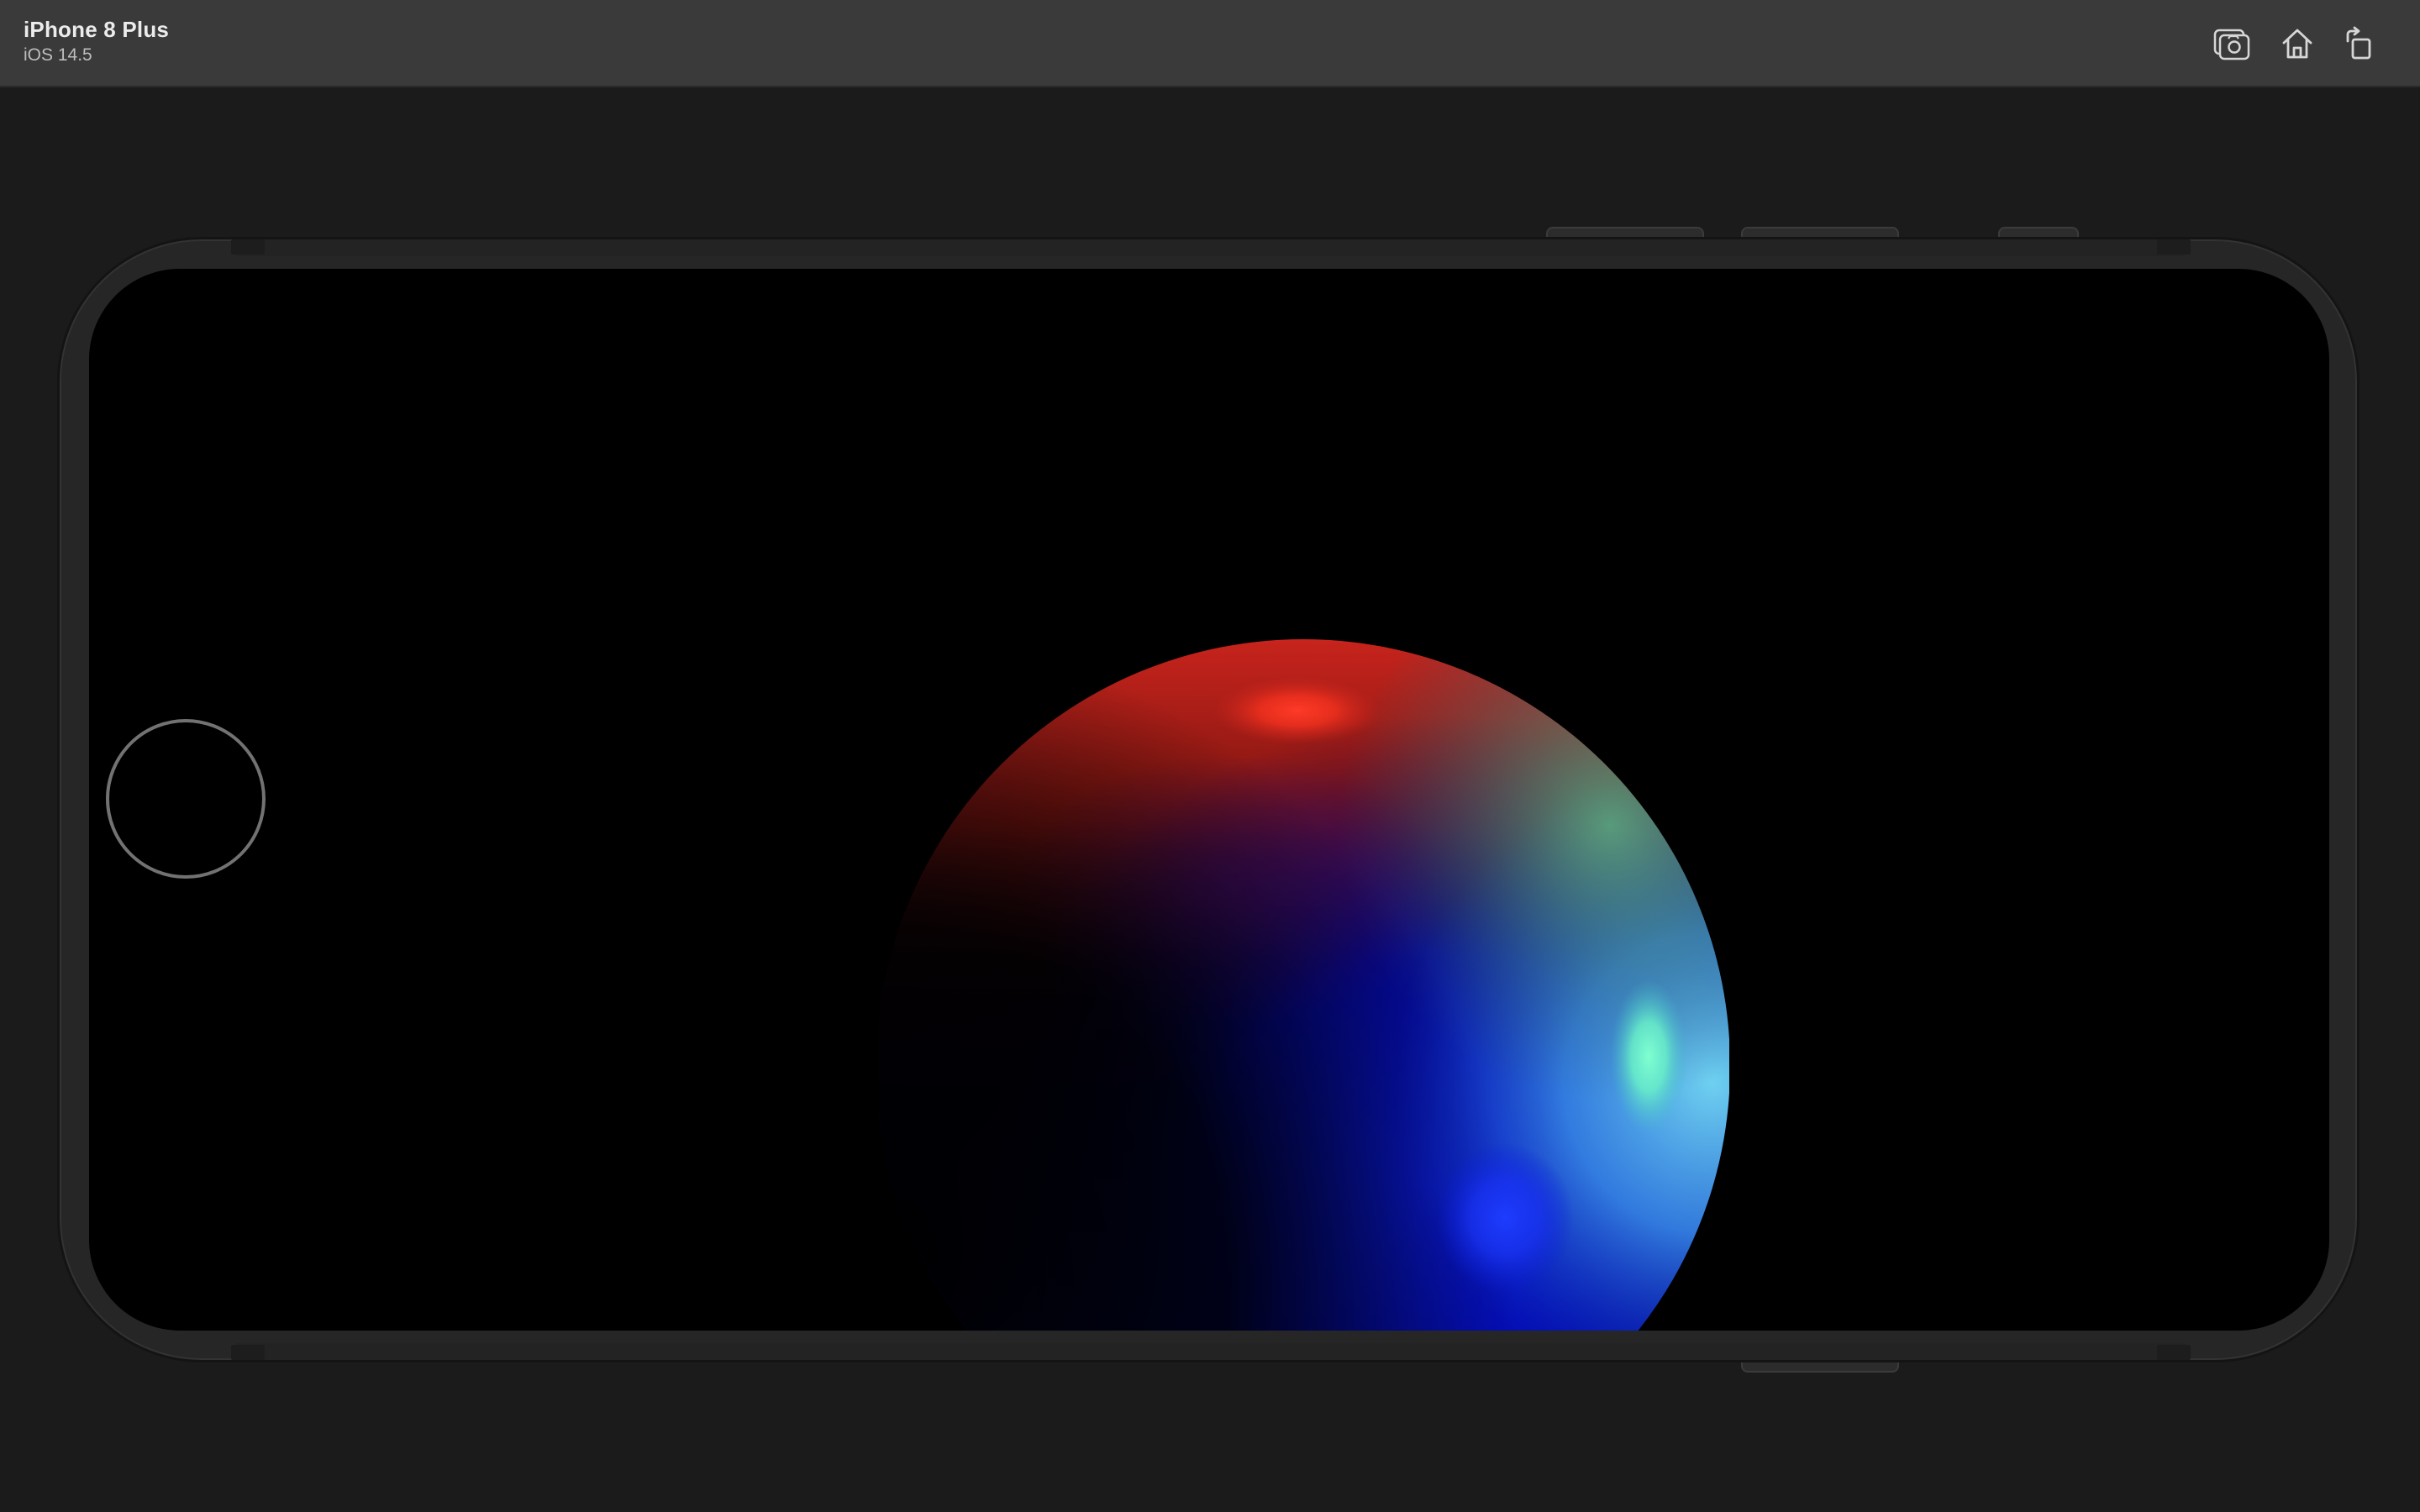  Describe the element at coordinates (1211, 1351) in the screenshot. I see `frame-band-bottom` at that location.